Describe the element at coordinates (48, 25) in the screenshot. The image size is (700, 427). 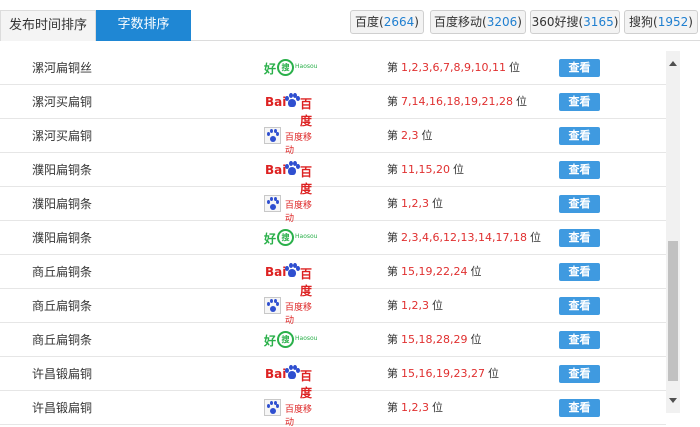
I see `tab-sort-by-publish-time: 发布时间排序` at that location.